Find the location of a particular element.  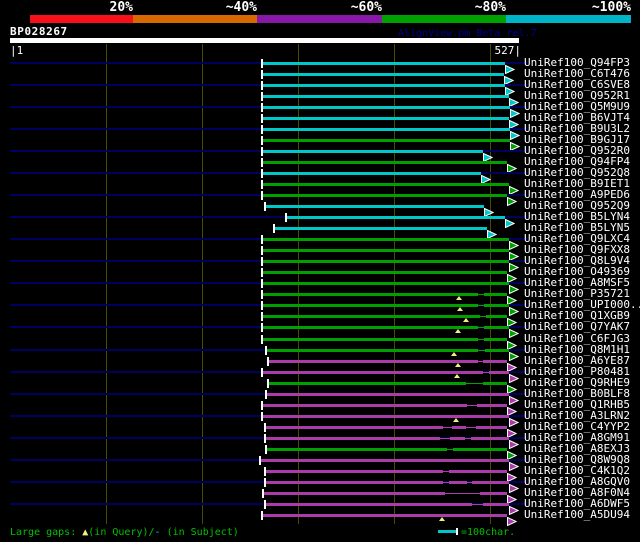

hit-label: UniRef100_A5DU94 is located at coordinates (577, 514).